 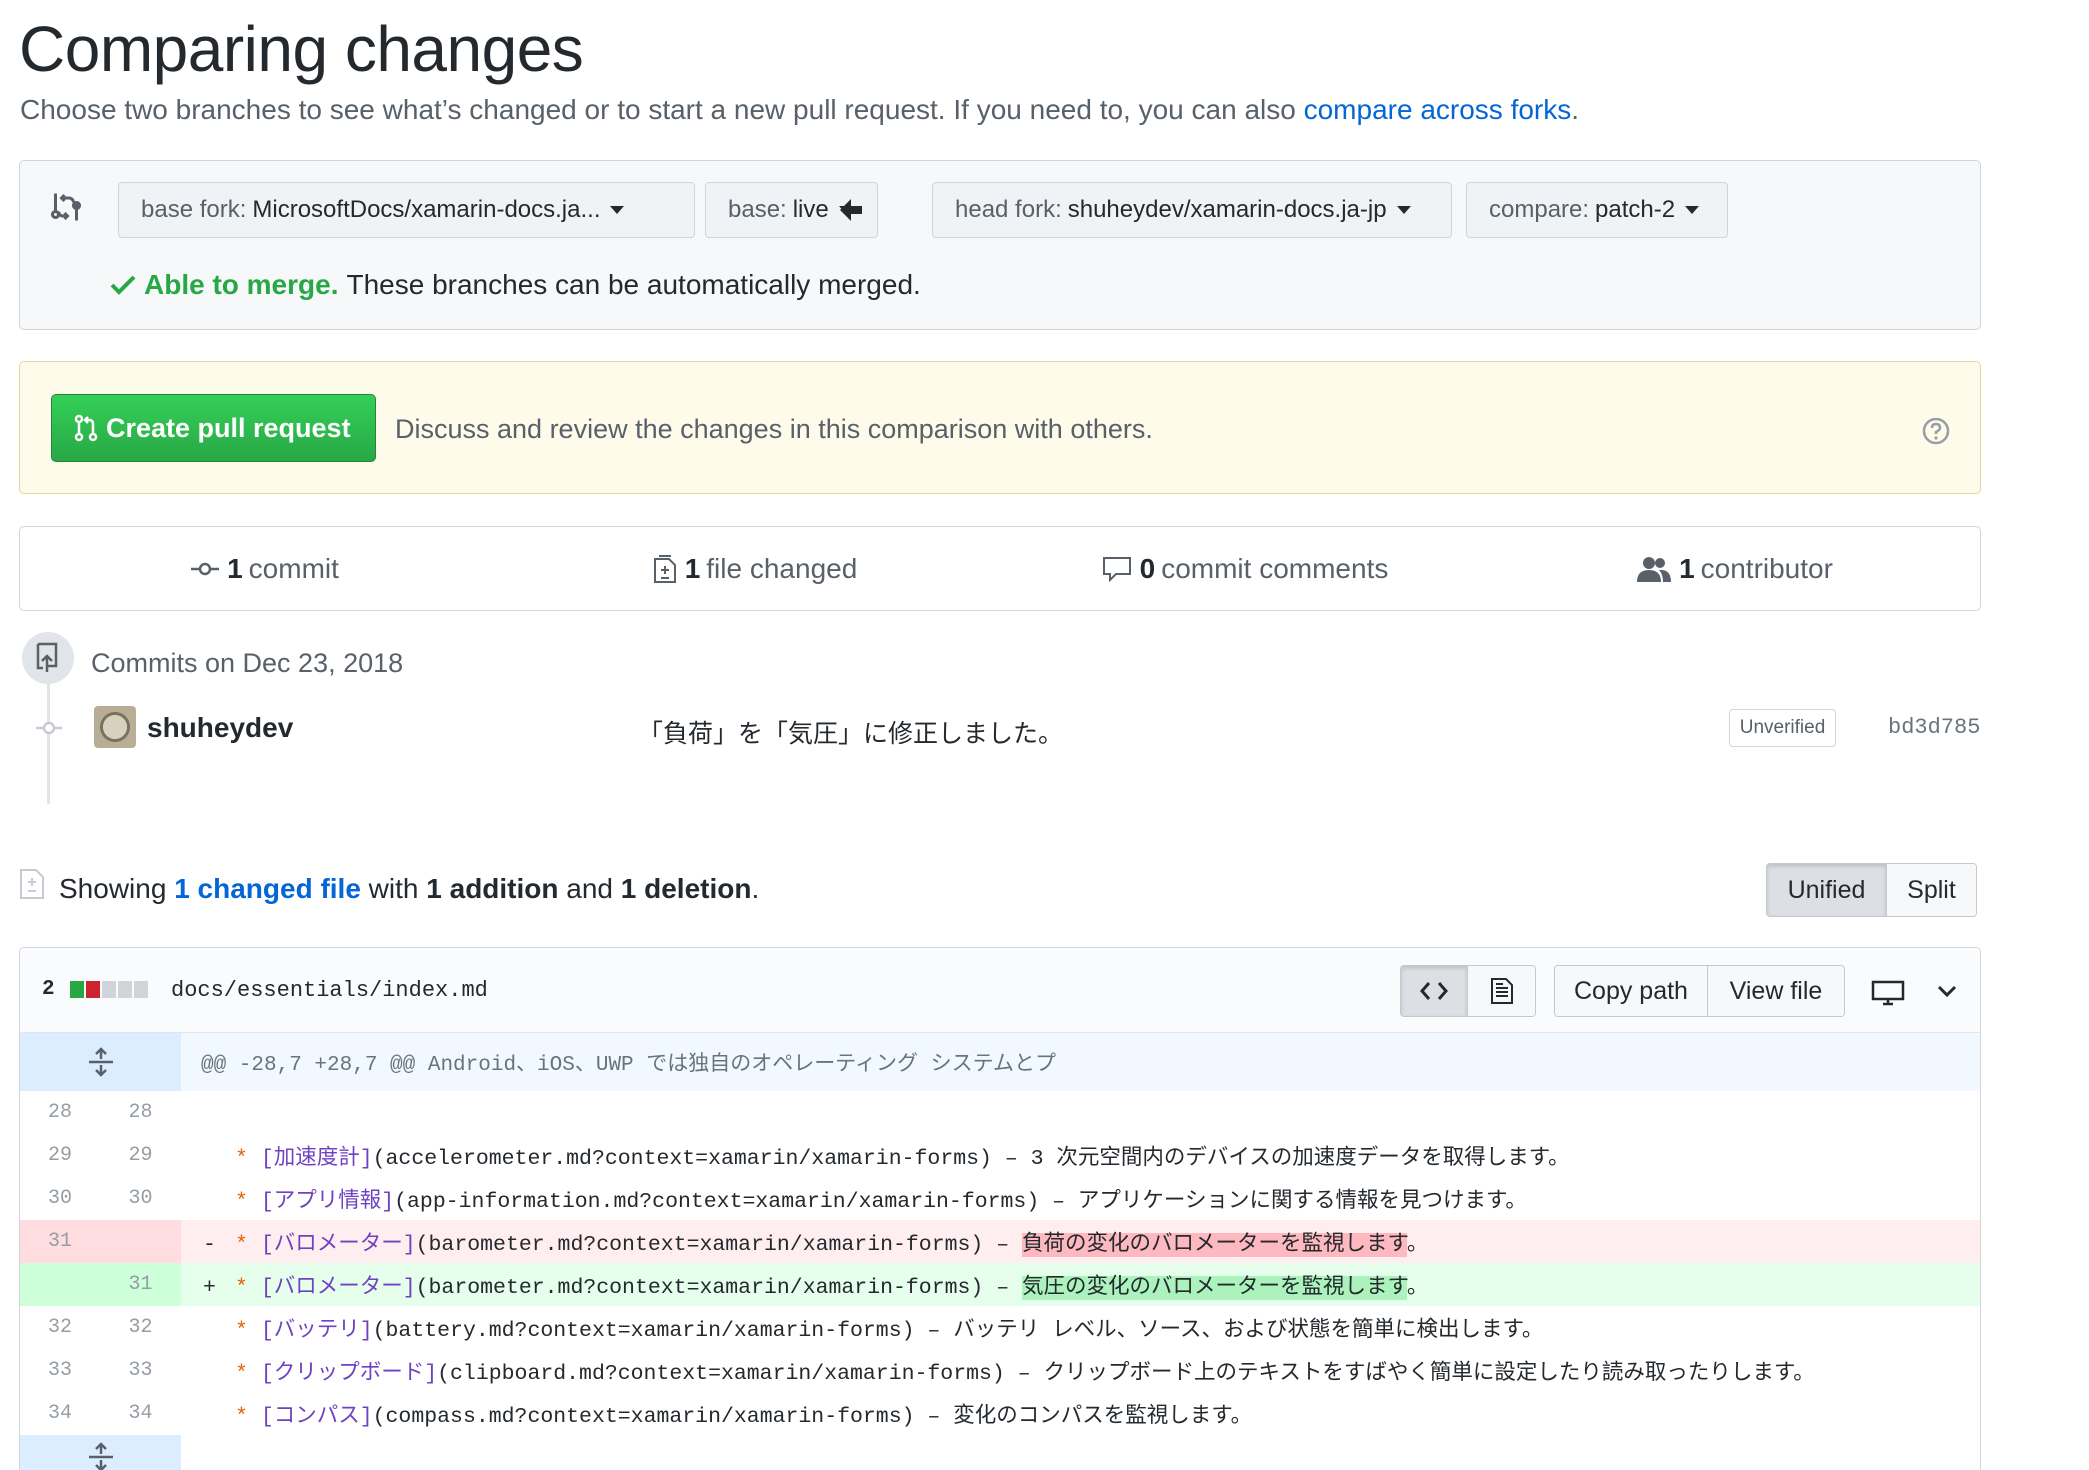 I want to click on commits-count: 1, so click(x=235, y=568).